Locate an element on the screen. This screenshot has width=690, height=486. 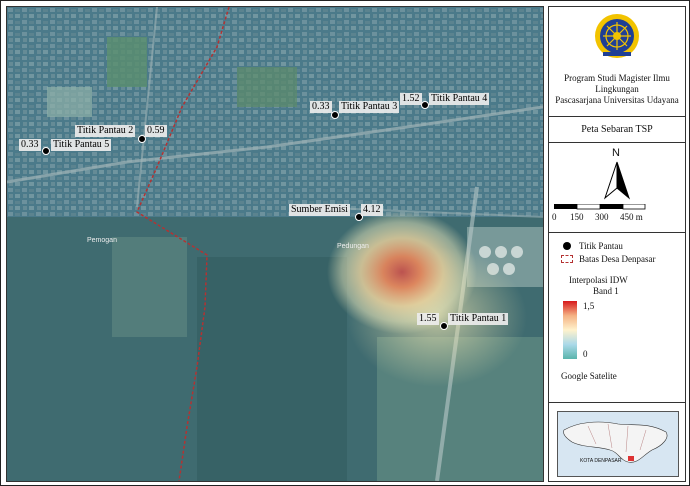
institution-line-1: Program Studi Magister Ilmu is located at coordinates (617, 78).